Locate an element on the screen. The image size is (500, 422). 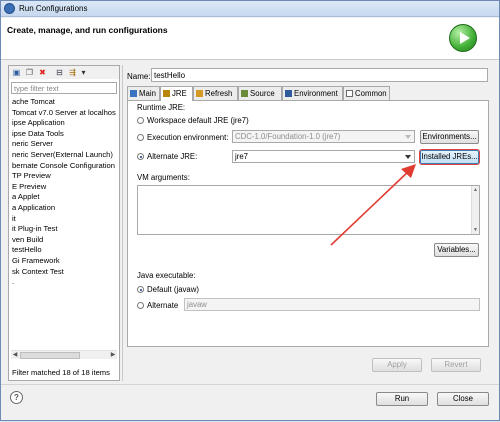
arrow-line is located at coordinates (371, 207).